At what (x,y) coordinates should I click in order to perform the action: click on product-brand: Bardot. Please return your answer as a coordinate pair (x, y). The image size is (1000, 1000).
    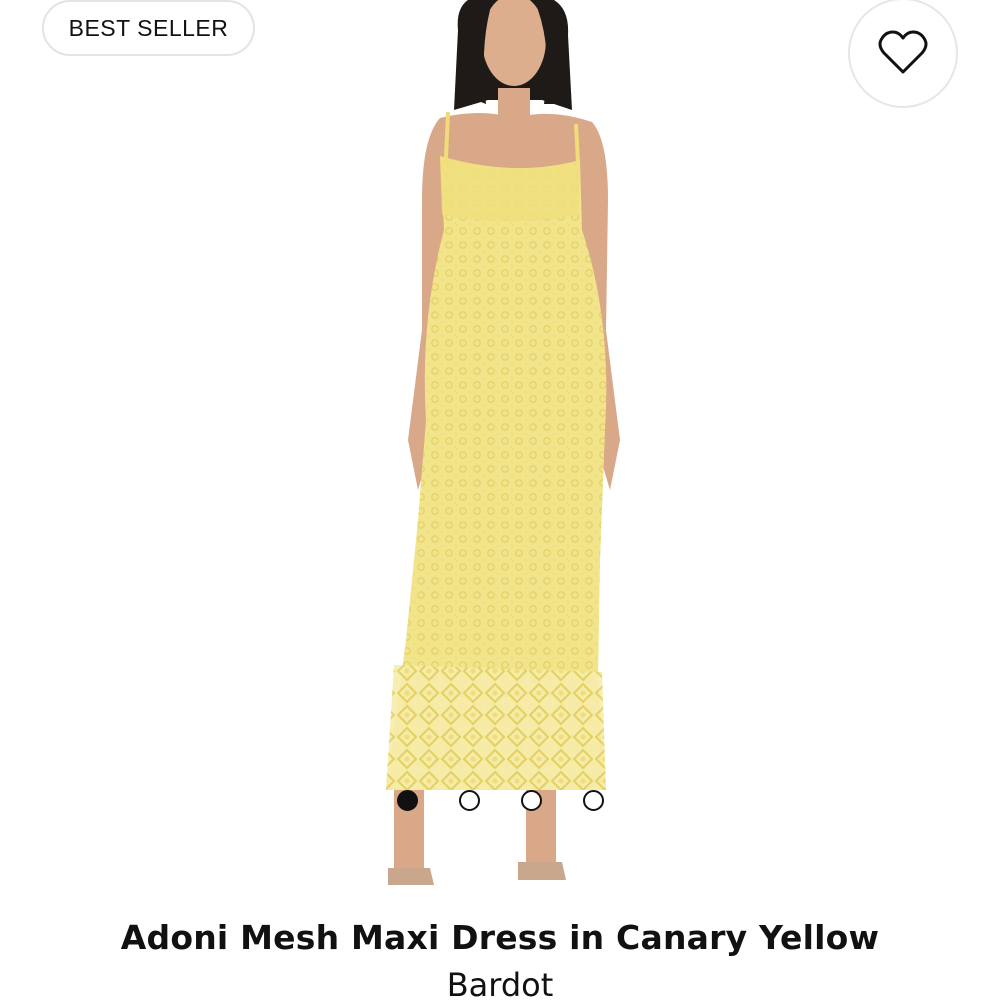
    Looking at the image, I should click on (500, 983).